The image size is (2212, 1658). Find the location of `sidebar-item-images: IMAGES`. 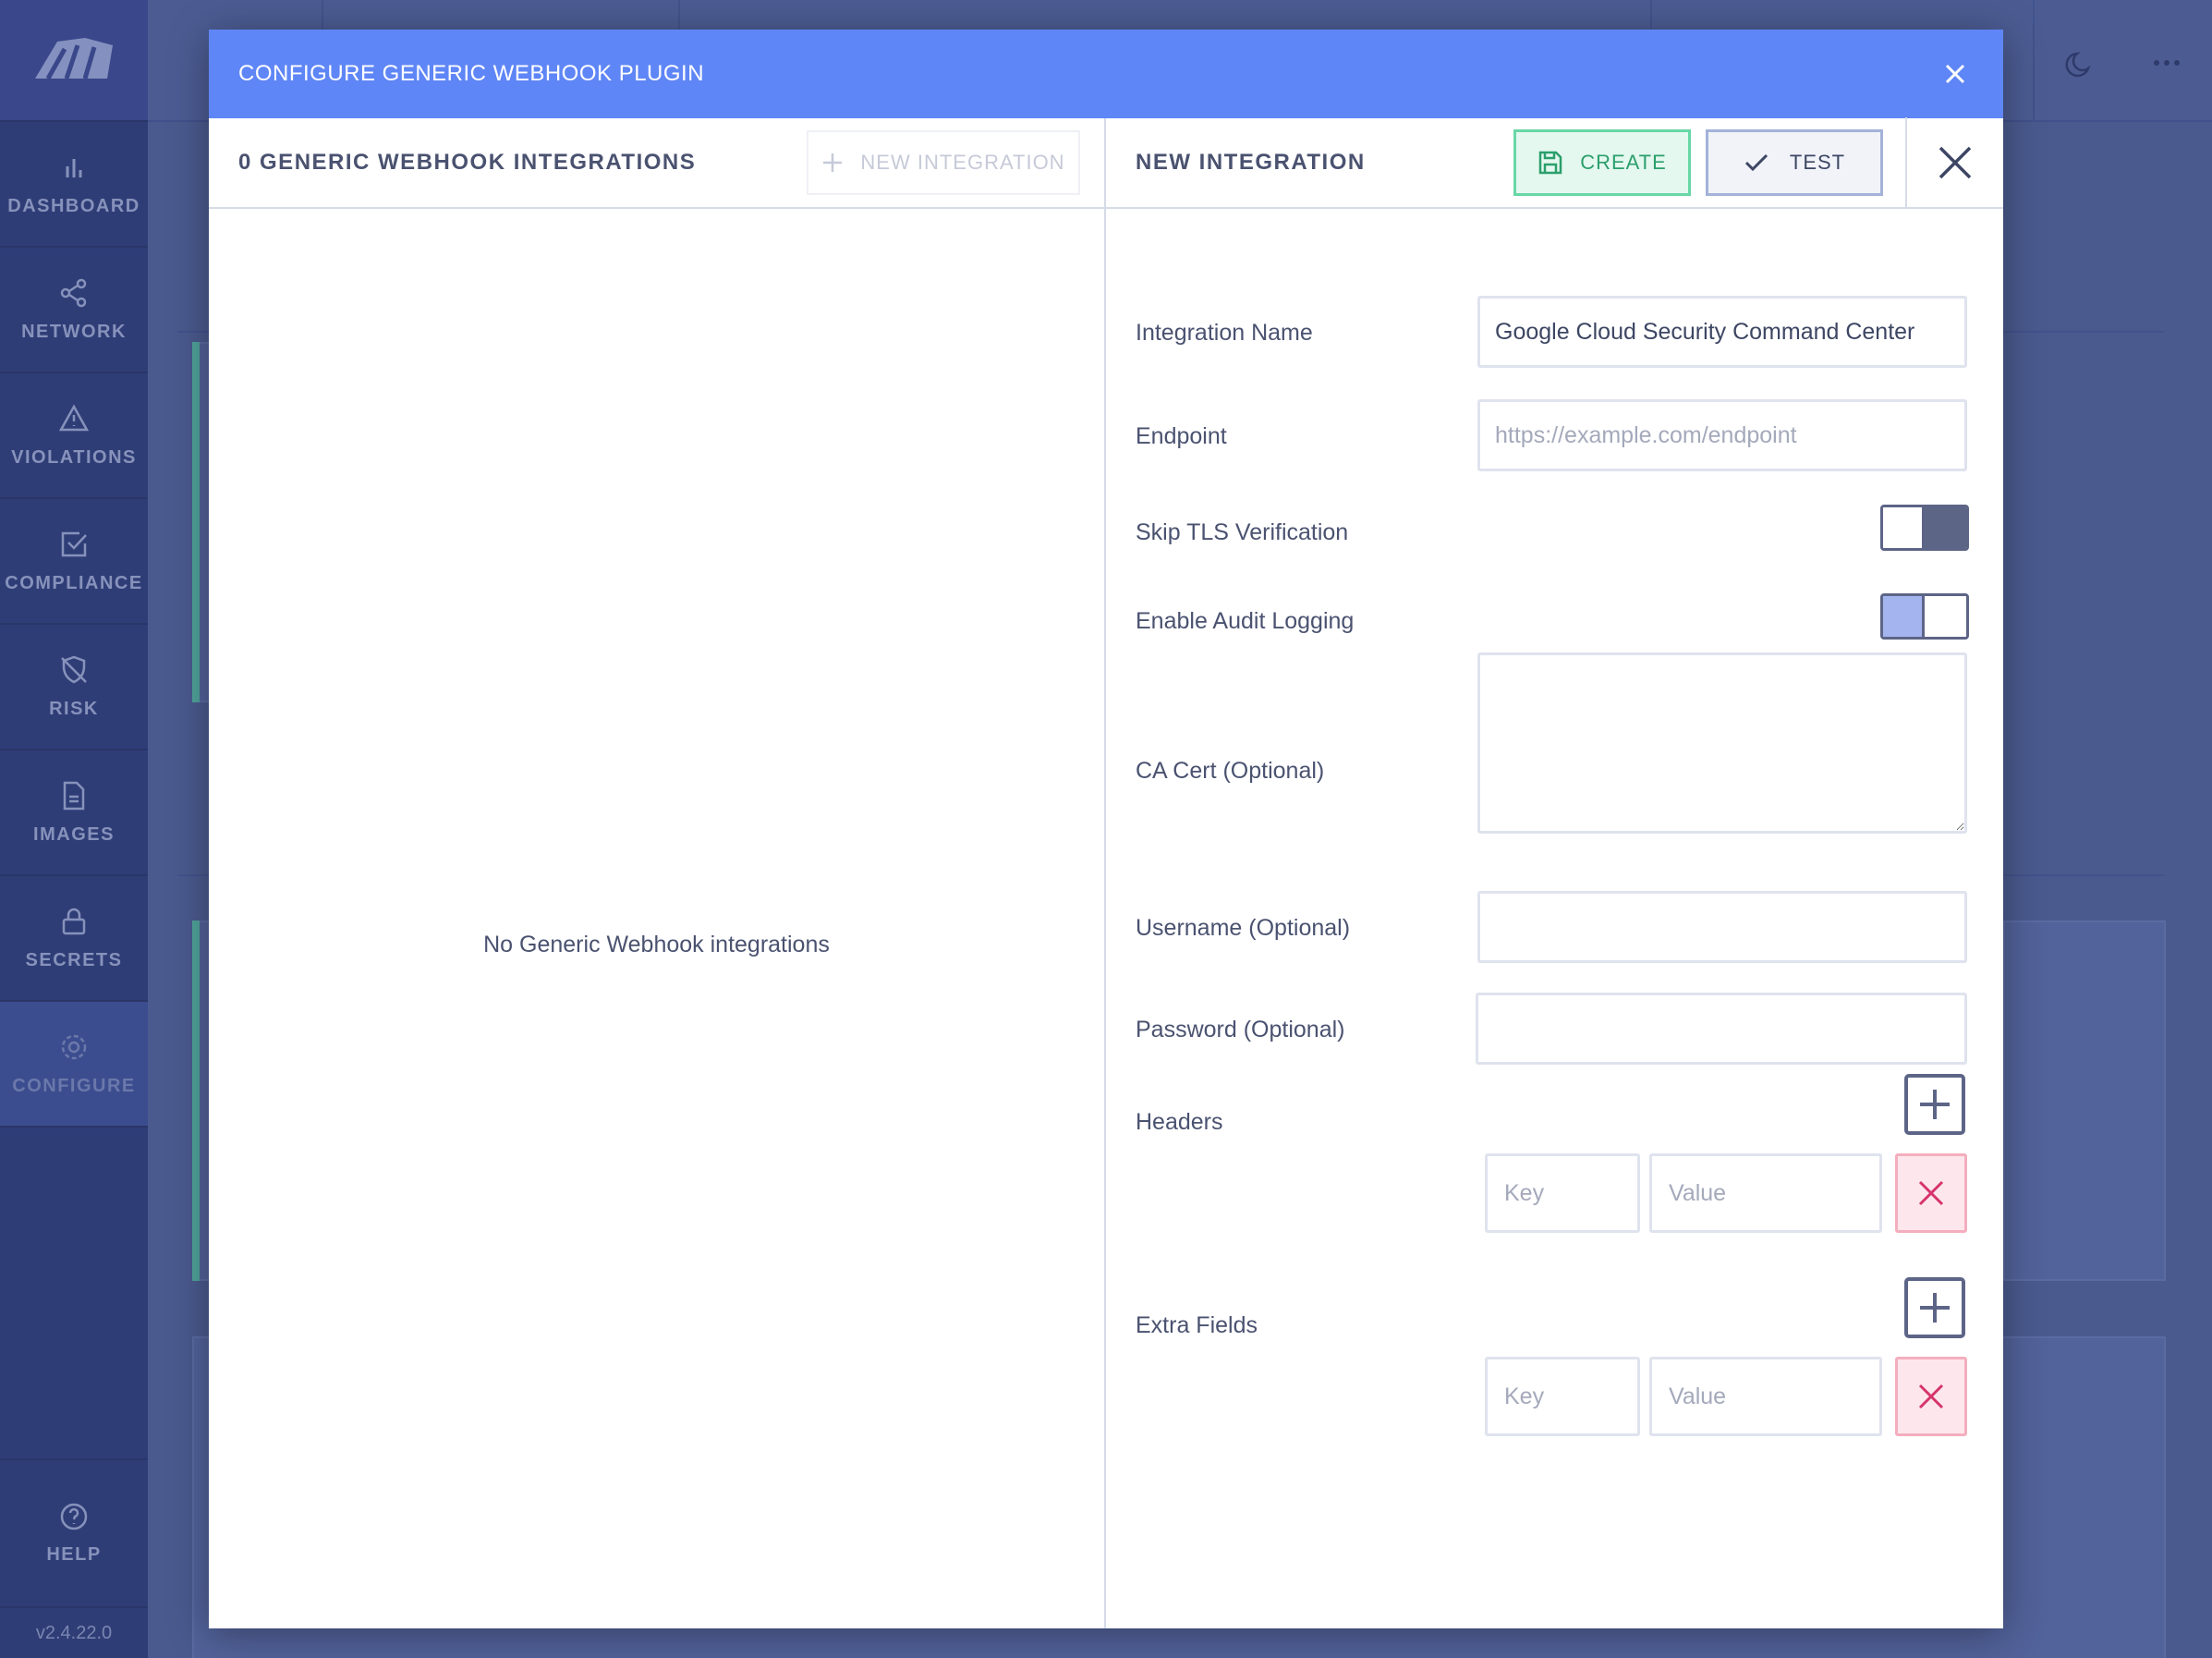

sidebar-item-images: IMAGES is located at coordinates (74, 813).